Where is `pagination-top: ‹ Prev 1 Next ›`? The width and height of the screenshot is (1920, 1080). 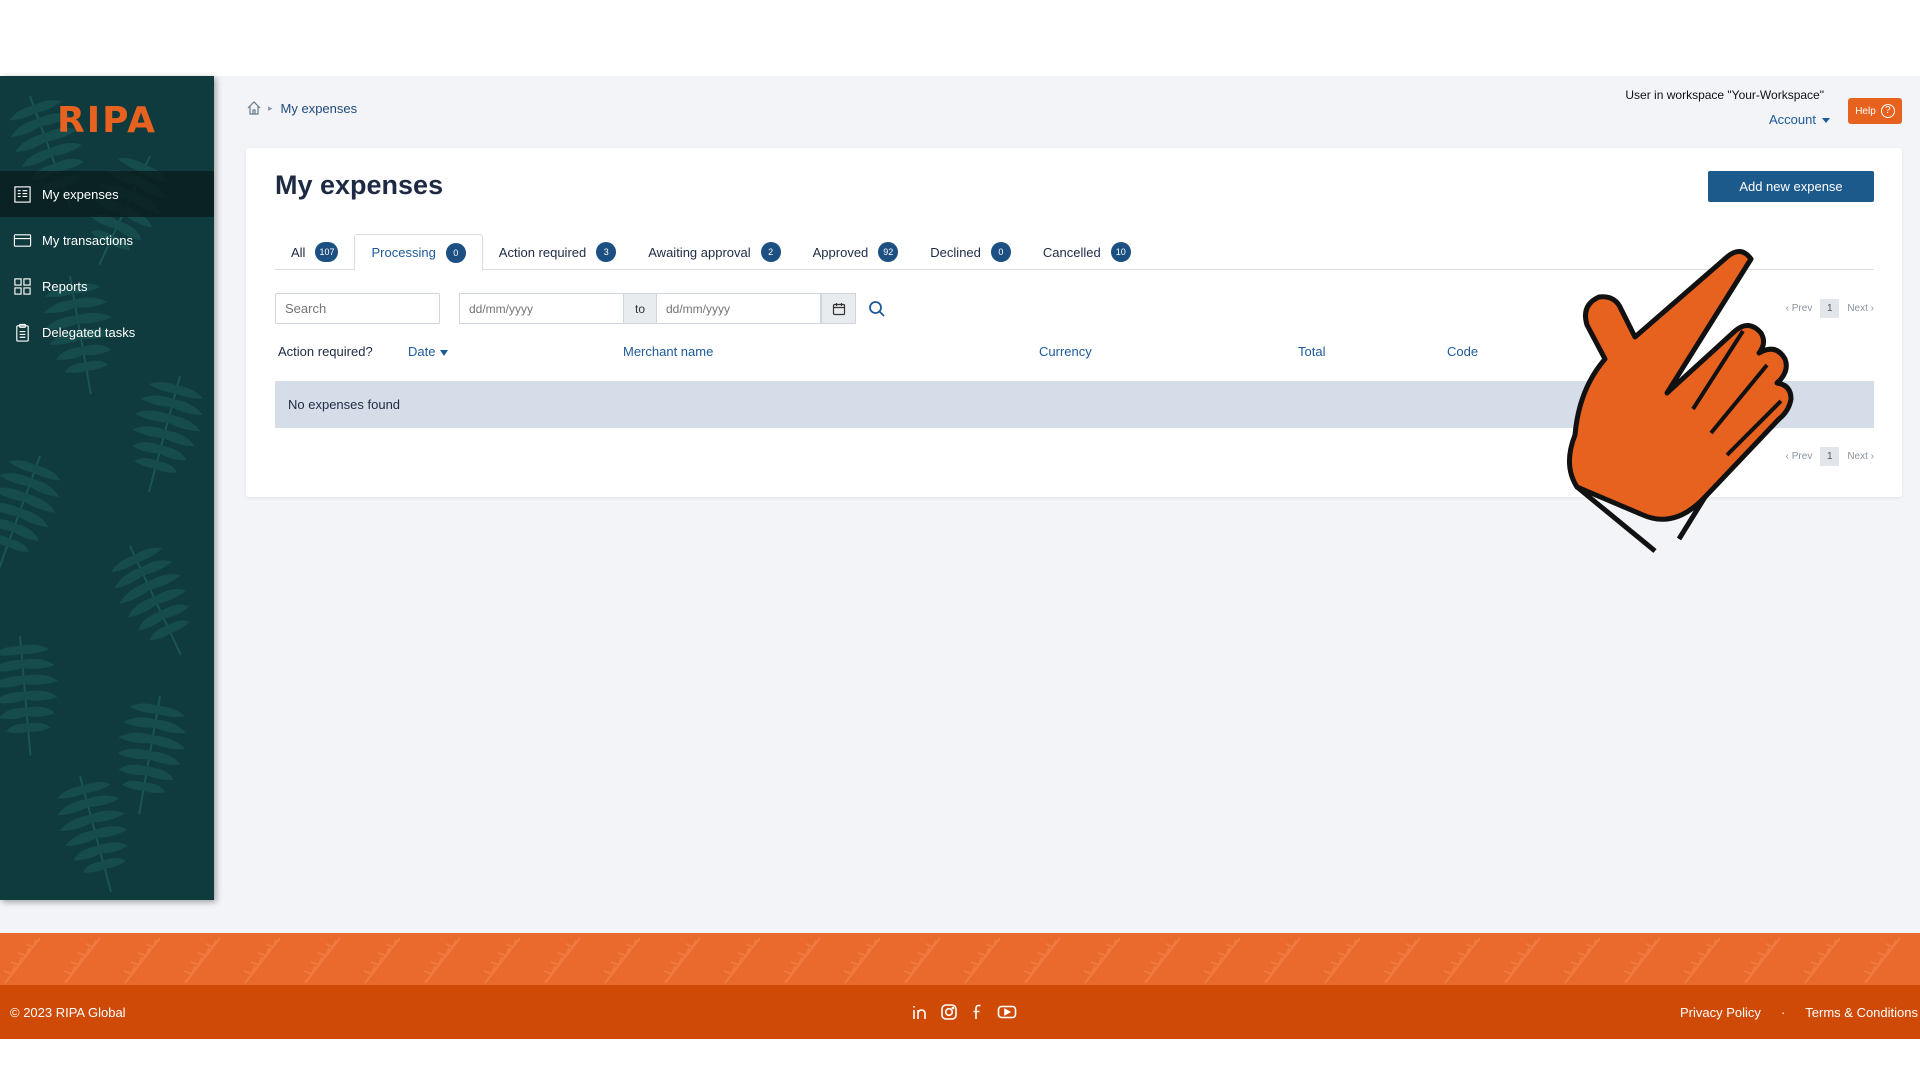 pagination-top: ‹ Prev 1 Next › is located at coordinates (1830, 308).